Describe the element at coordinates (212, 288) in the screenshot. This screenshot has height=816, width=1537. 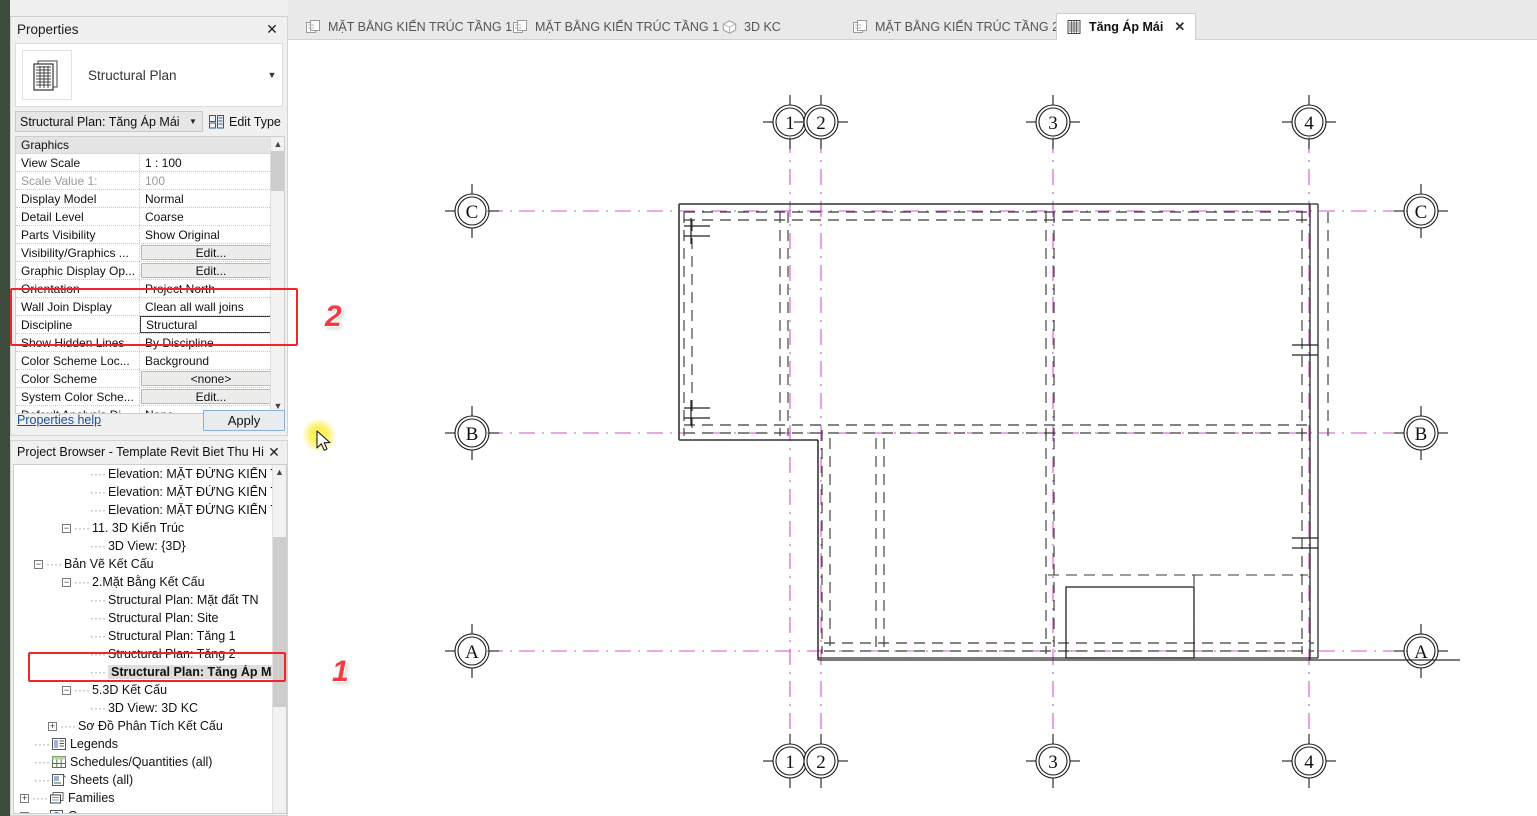
I see `property-value: Project North` at that location.